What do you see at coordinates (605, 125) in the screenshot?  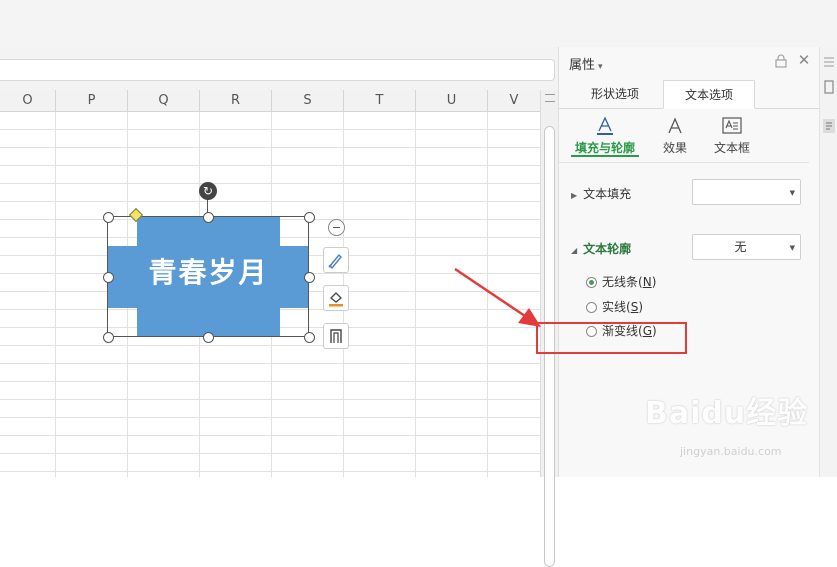 I see `text-fill-icon` at bounding box center [605, 125].